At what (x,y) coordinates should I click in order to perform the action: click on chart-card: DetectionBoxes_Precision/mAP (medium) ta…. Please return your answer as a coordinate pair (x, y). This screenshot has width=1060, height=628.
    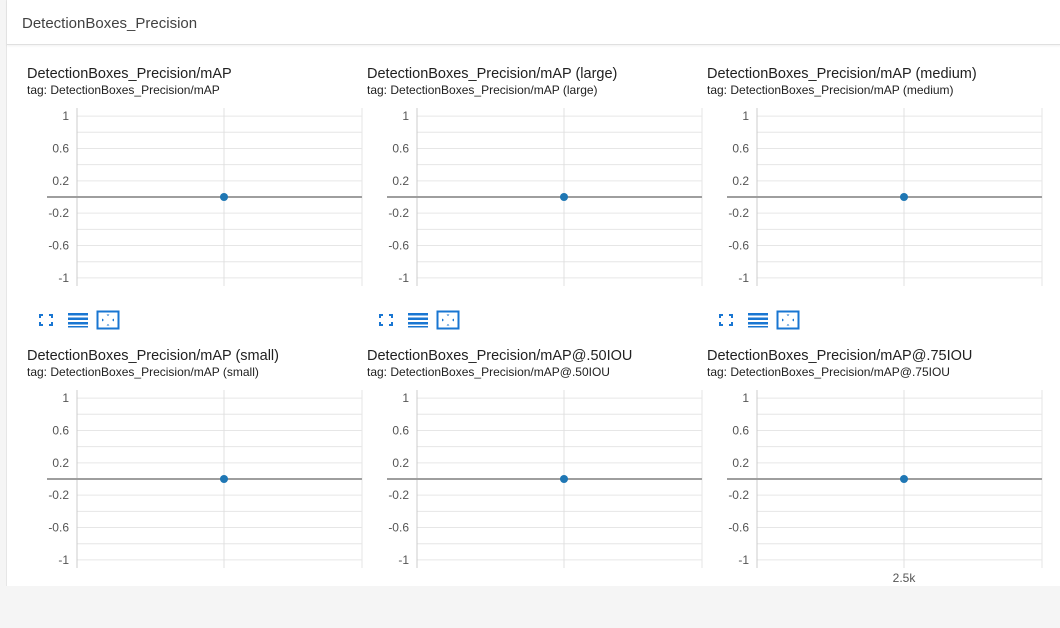
    Looking at the image, I should click on (877, 206).